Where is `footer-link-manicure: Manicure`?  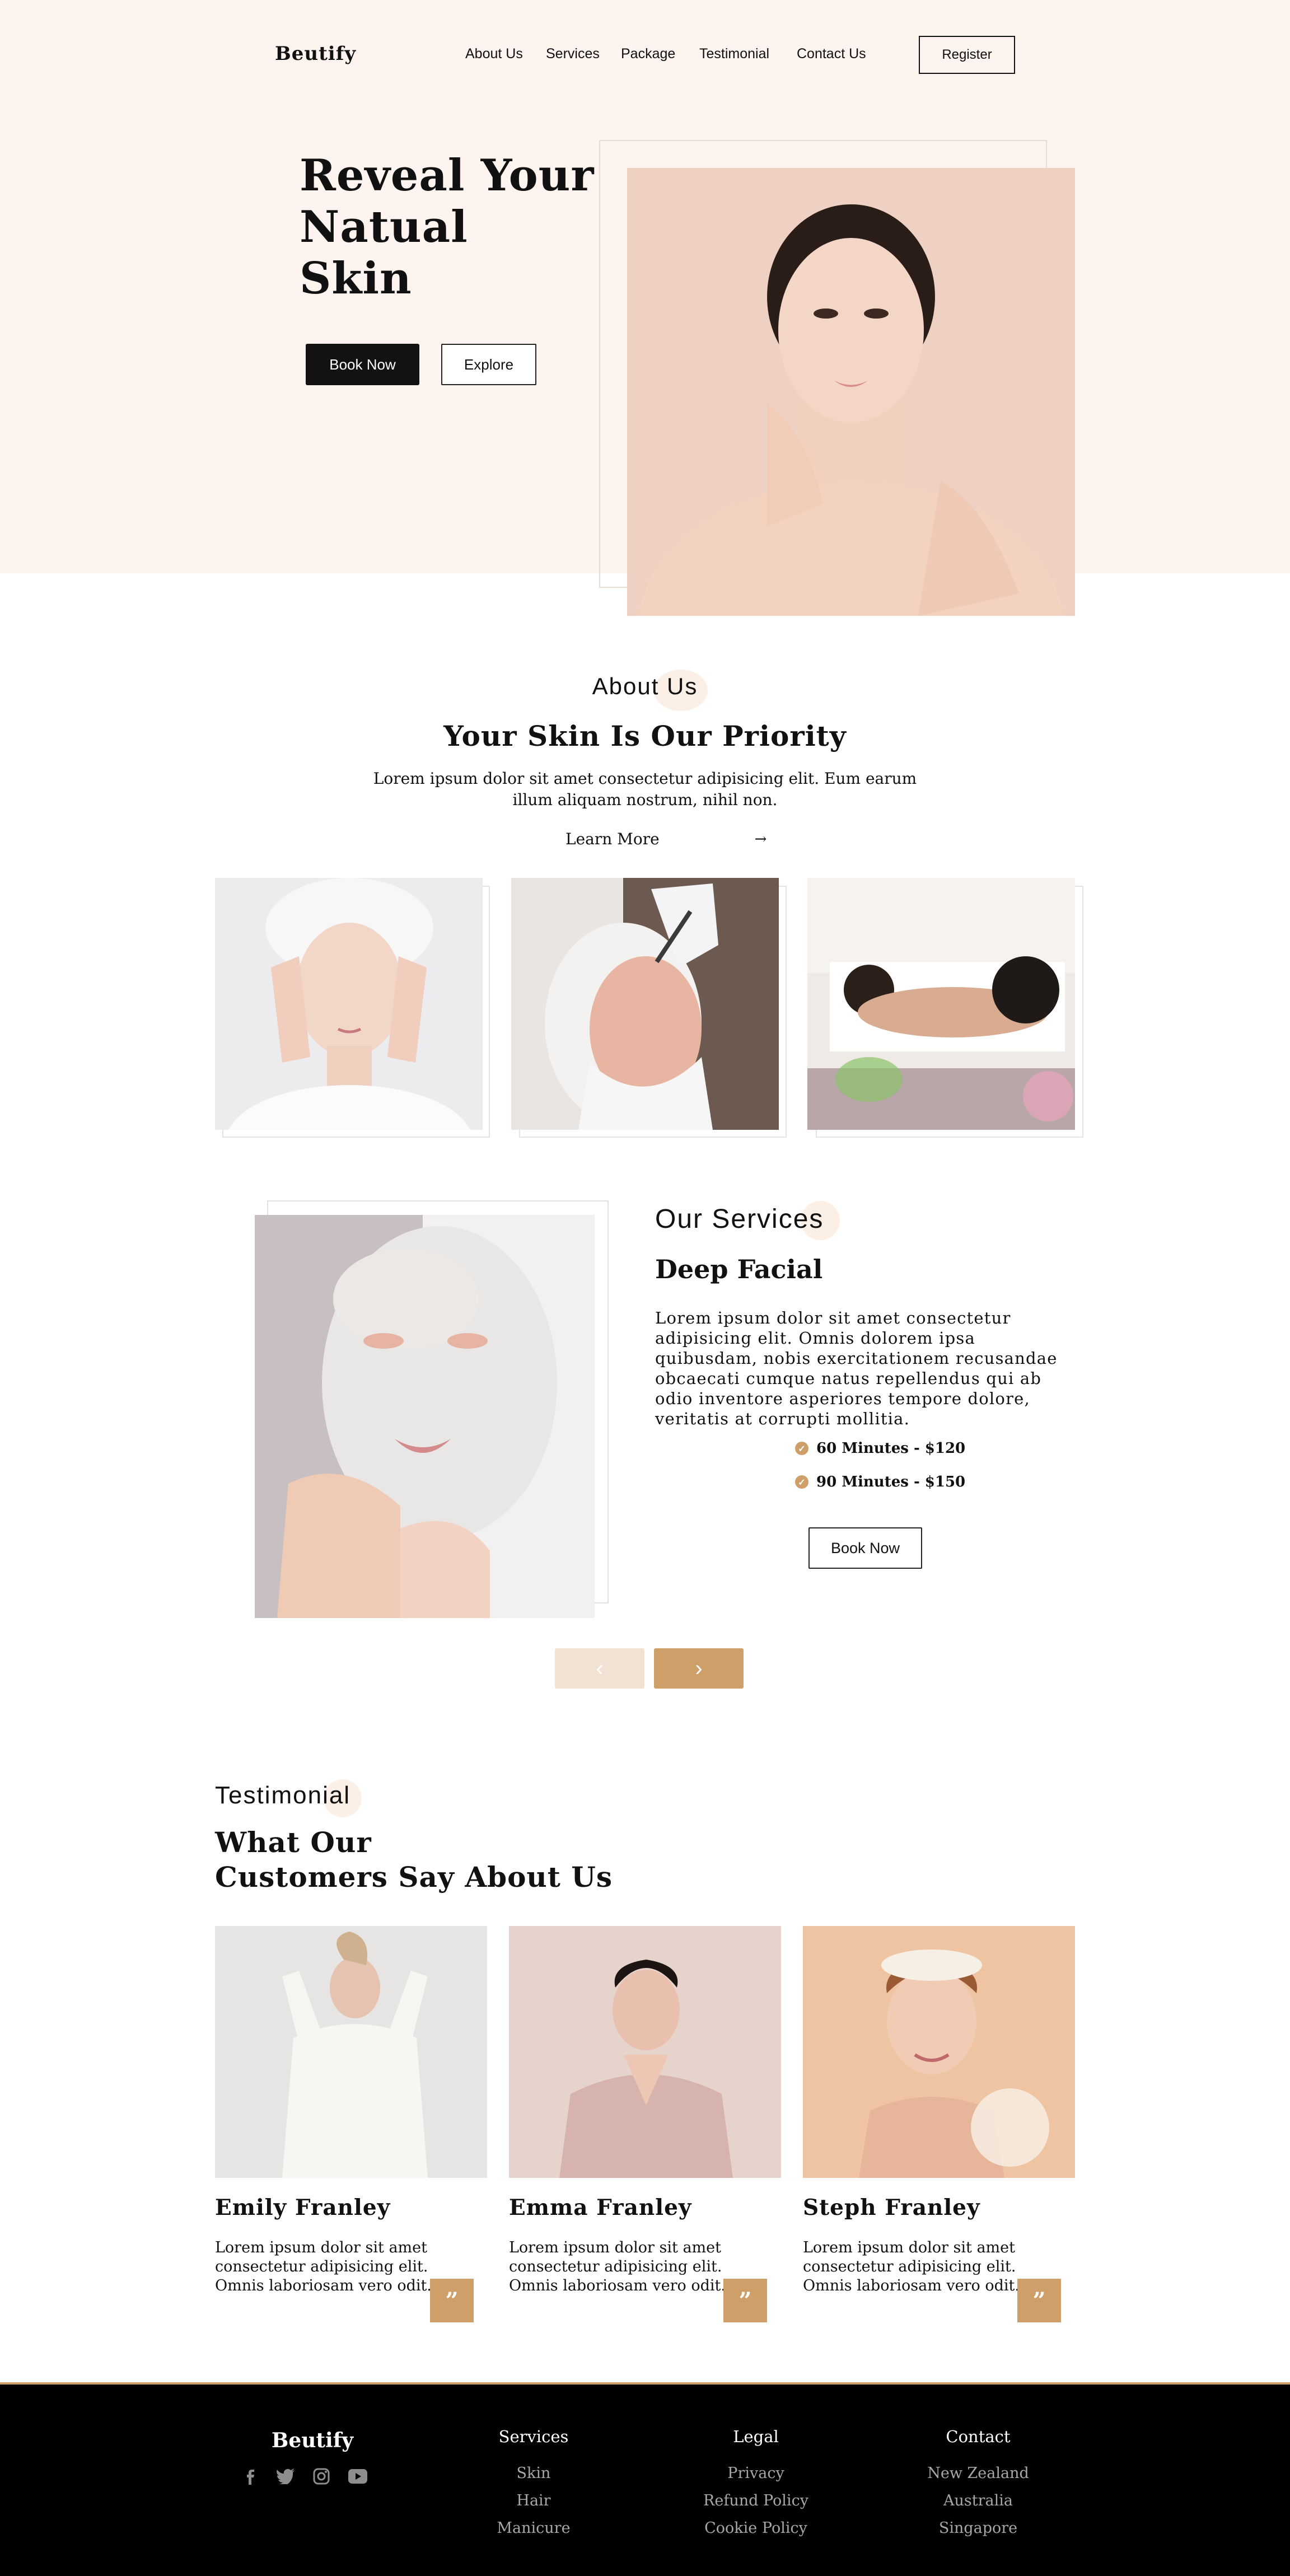 footer-link-manicure: Manicure is located at coordinates (534, 2528).